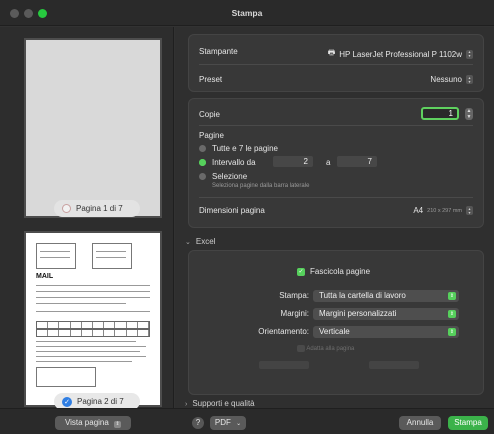 This screenshot has height=434, width=494. I want to click on paper-size-detail: 210 x 297 mm, so click(444, 210).